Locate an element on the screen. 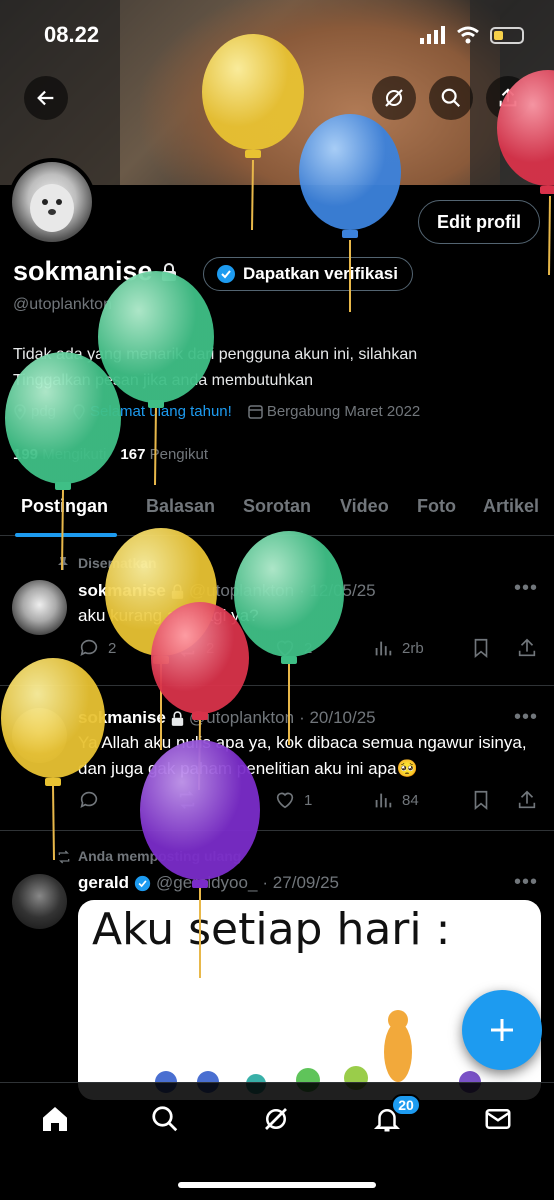 This screenshot has width=554, height=1200. status-icons is located at coordinates (472, 35).